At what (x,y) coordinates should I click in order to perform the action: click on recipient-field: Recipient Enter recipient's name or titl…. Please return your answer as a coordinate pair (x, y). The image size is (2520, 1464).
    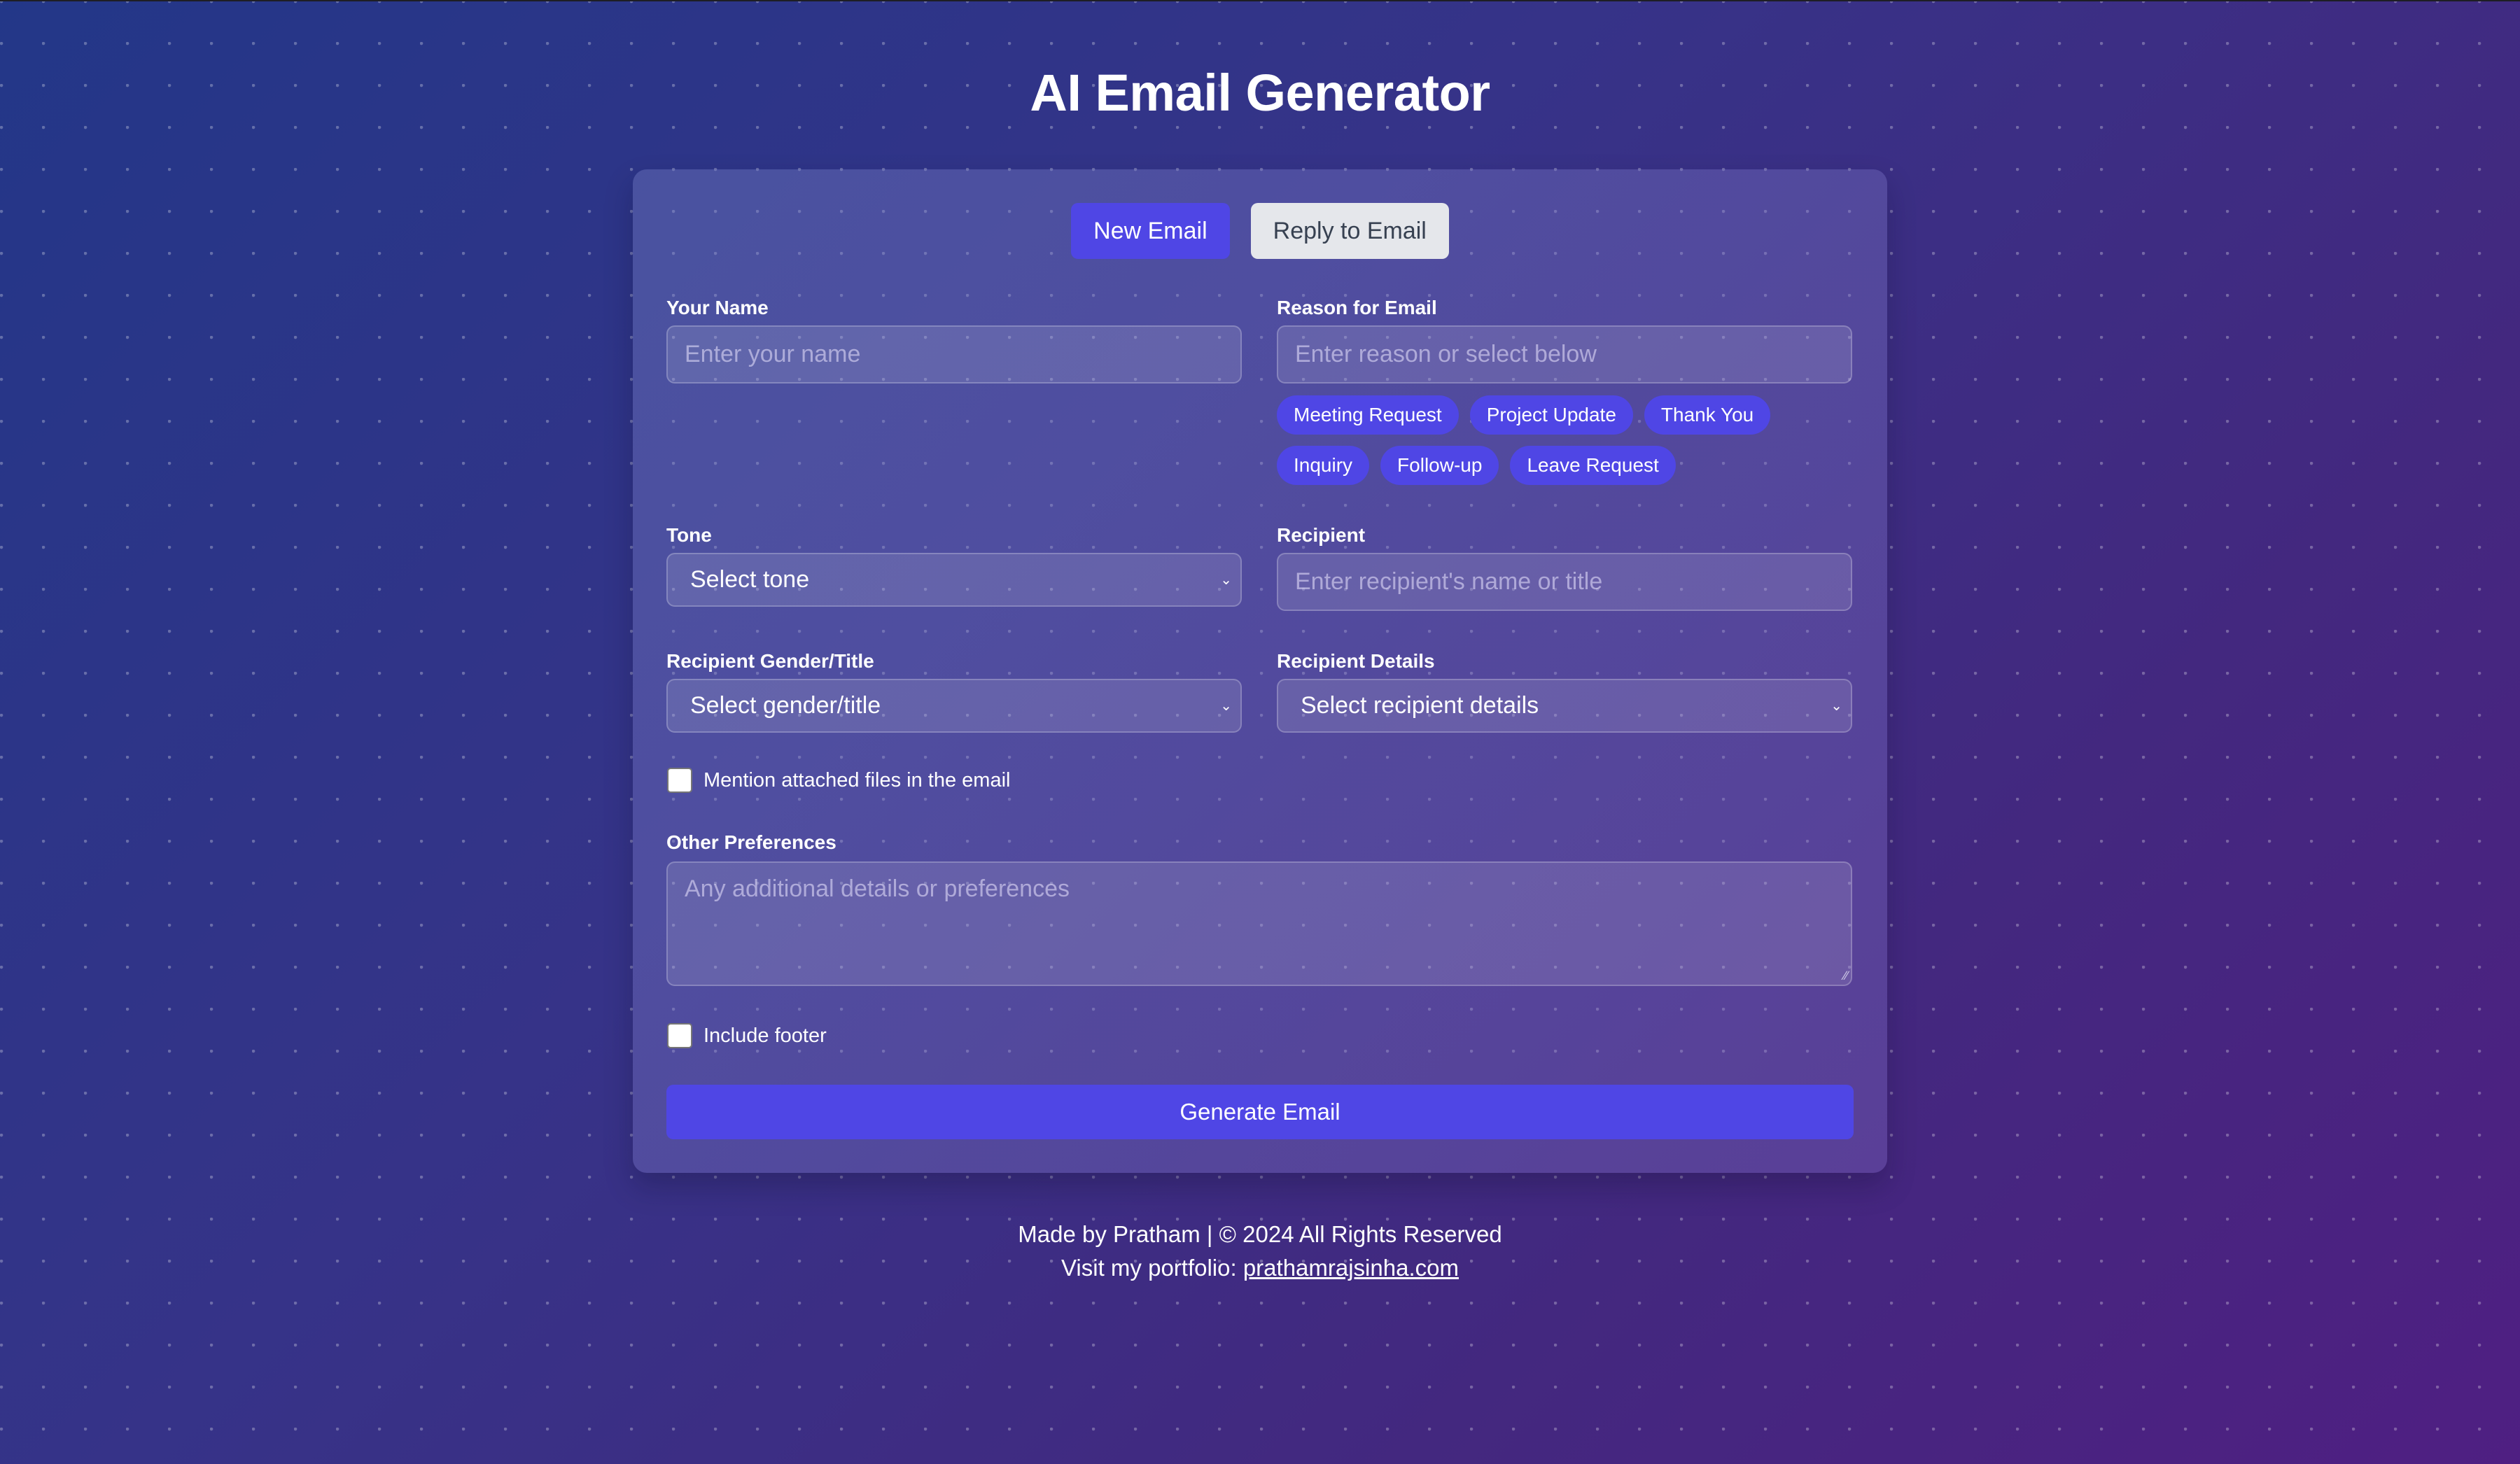
    Looking at the image, I should click on (1564, 567).